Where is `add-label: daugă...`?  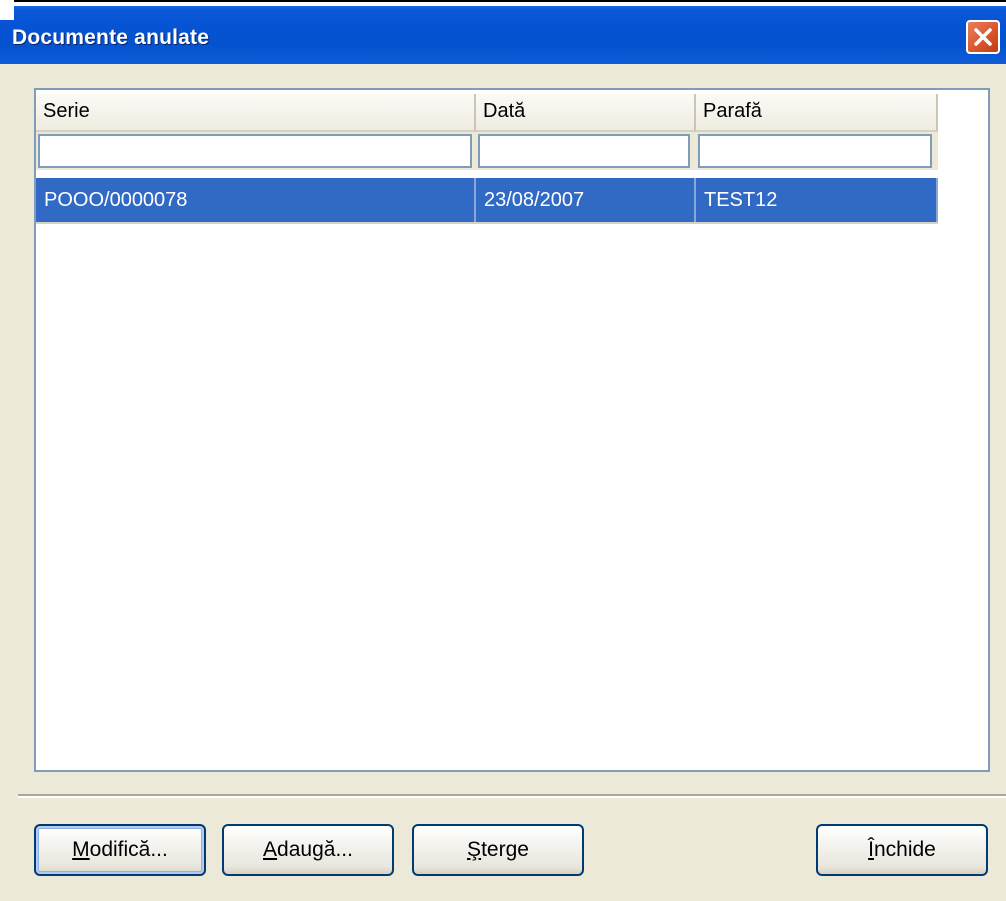
add-label: daugă... is located at coordinates (315, 849).